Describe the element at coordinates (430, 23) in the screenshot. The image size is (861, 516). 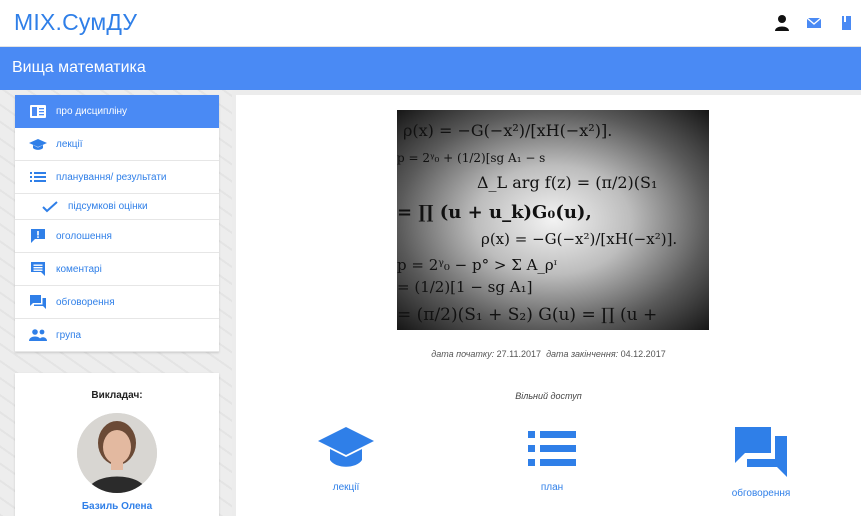
I see `top-bar: МІХ.СумДУ` at that location.